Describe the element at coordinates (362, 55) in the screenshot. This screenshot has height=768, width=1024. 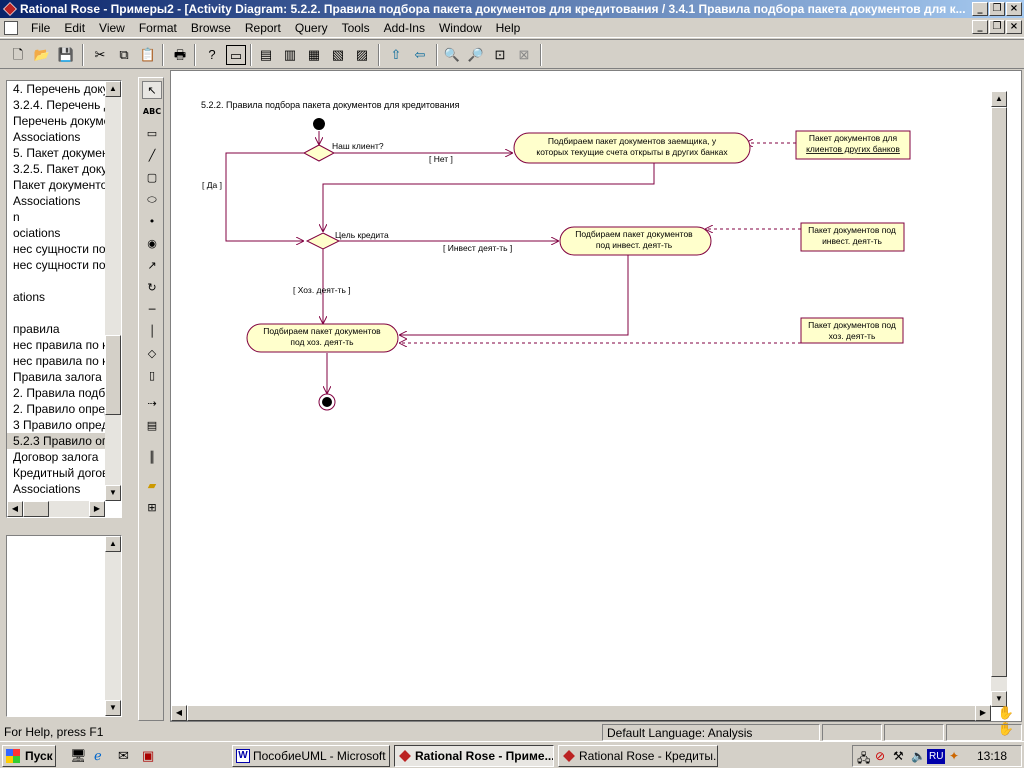
I see `sequence-diagram-icon: ▨` at that location.